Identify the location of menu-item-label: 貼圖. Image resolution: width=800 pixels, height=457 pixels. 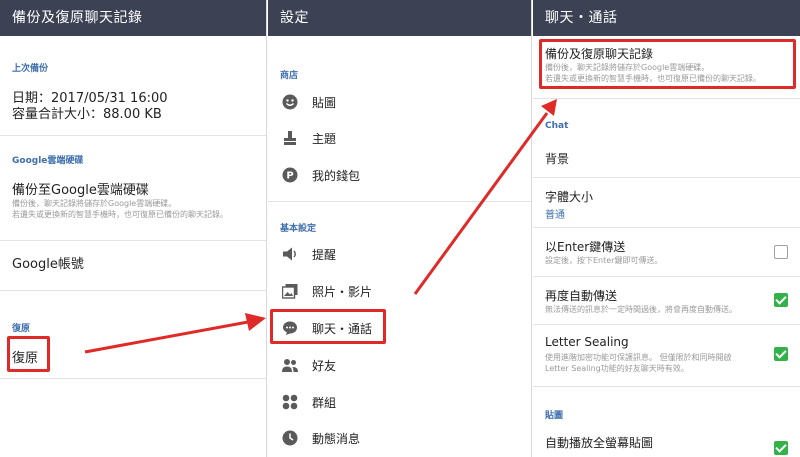
(324, 103).